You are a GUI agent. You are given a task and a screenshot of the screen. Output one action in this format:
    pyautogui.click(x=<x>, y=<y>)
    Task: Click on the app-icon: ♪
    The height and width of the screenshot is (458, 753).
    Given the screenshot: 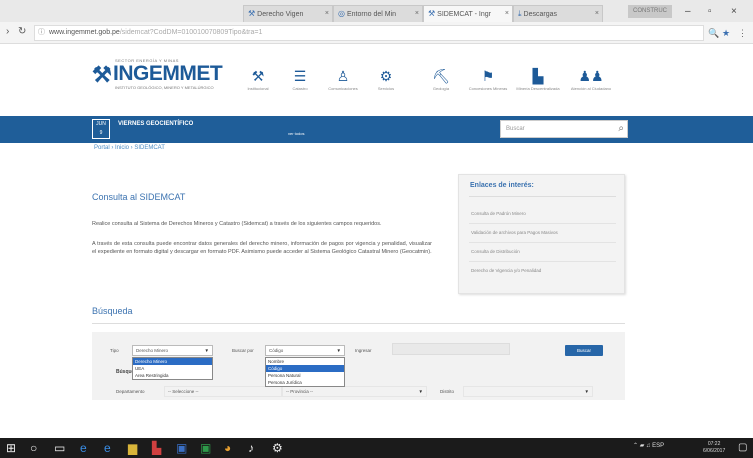 What is the action you would take?
    pyautogui.click(x=251, y=448)
    